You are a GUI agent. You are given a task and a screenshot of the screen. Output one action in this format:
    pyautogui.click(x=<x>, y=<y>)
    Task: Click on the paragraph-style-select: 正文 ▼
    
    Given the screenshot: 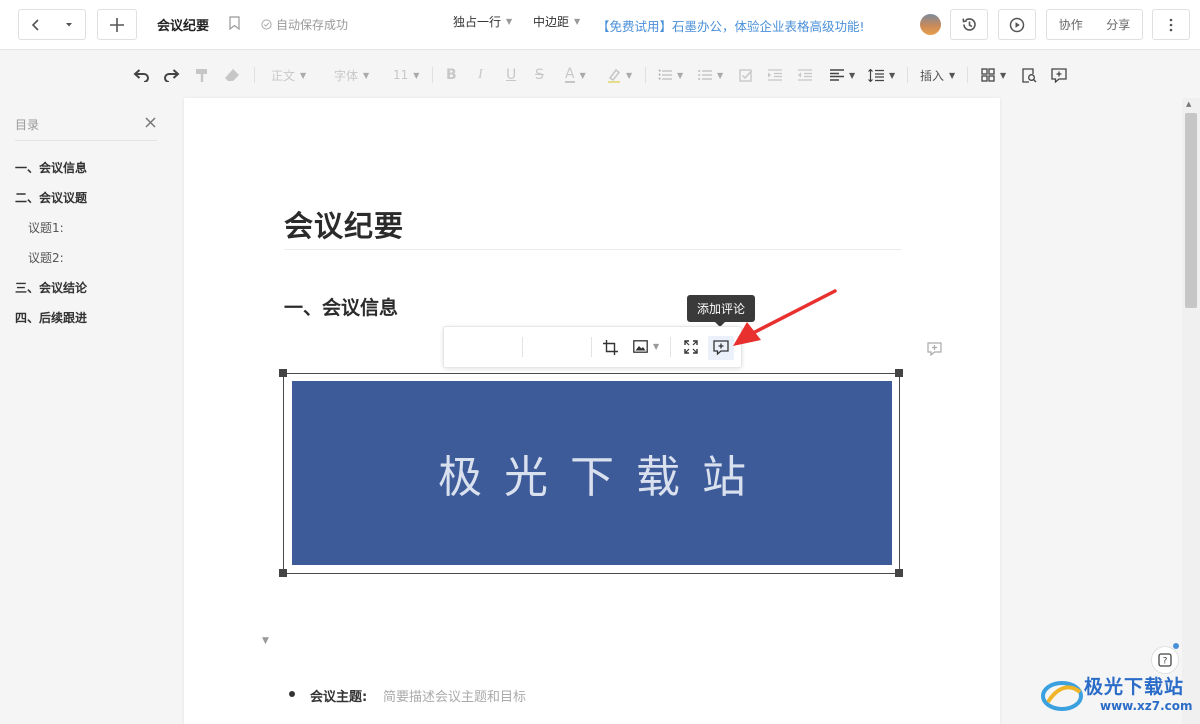 What is the action you would take?
    pyautogui.click(x=288, y=75)
    